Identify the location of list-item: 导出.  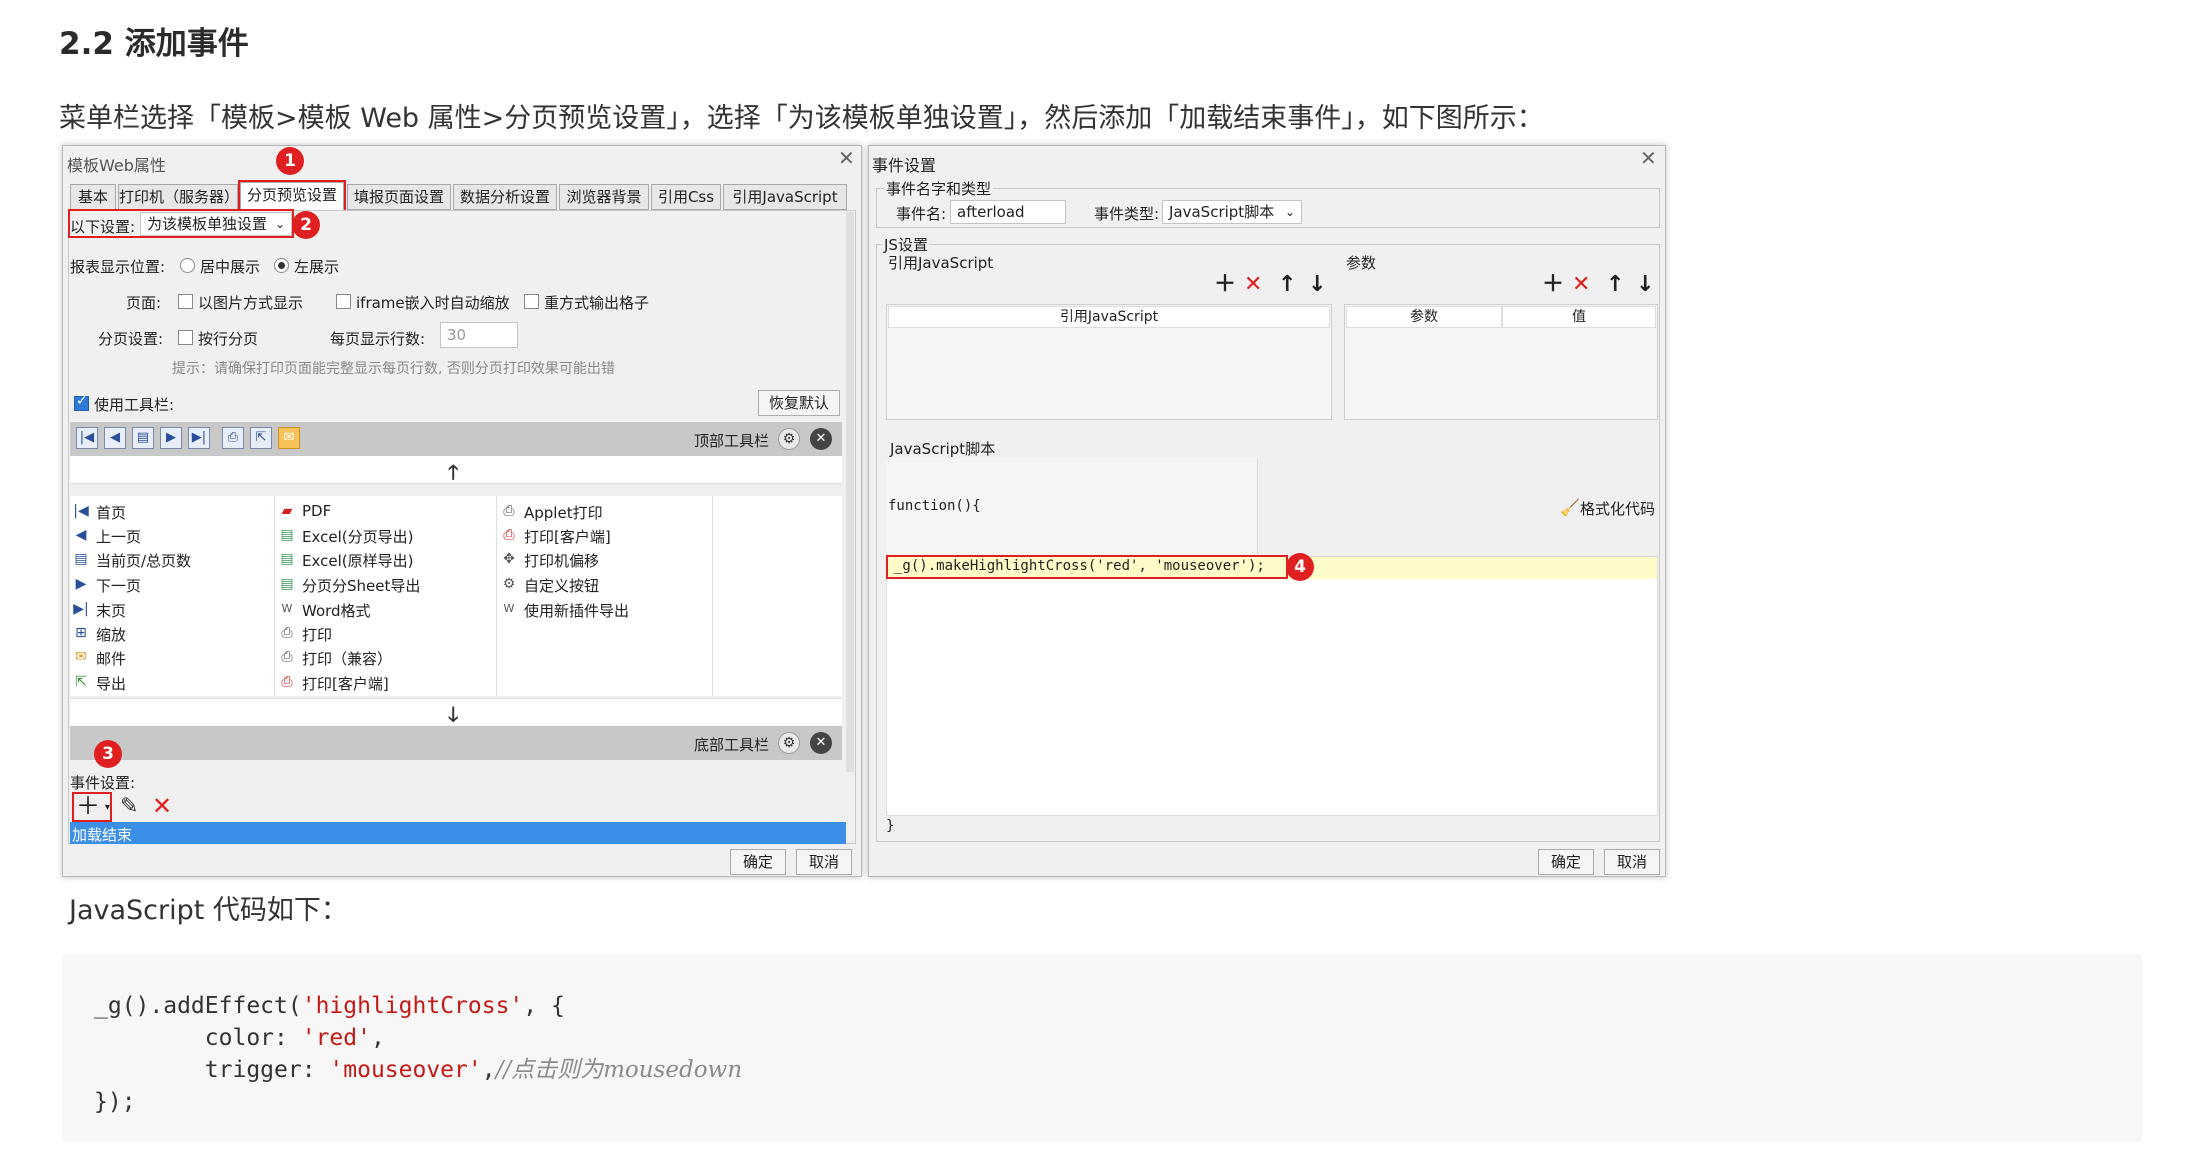
(111, 683).